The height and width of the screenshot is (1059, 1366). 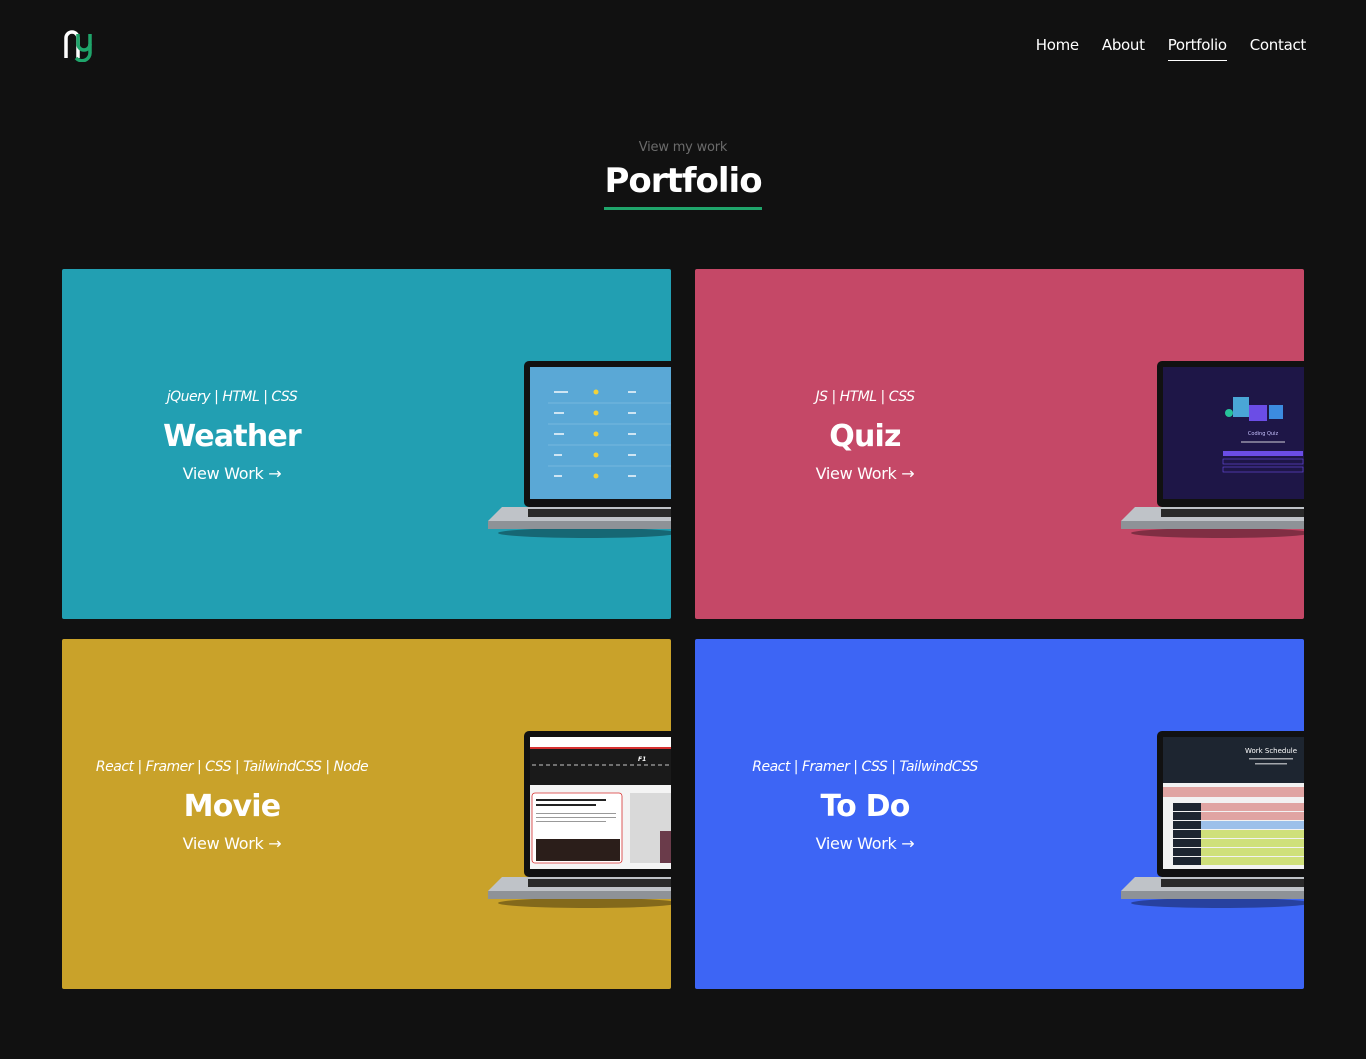 I want to click on project-title: Weather, so click(x=232, y=436).